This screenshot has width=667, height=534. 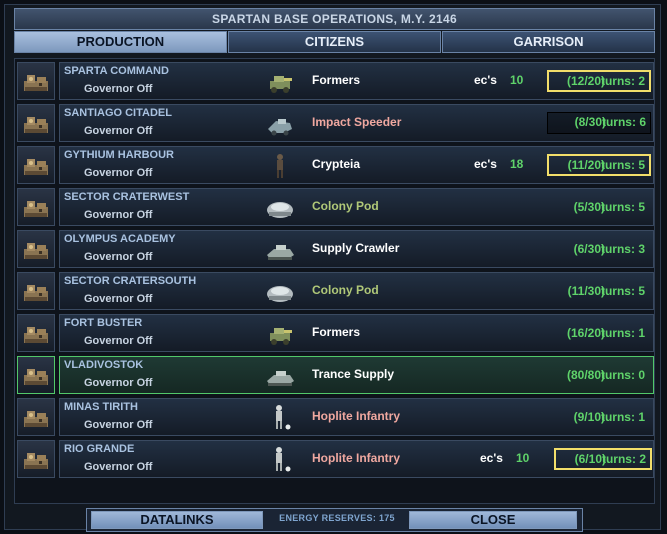 What do you see at coordinates (116, 71) in the screenshot?
I see `base-name: SPARTA COMMAND` at bounding box center [116, 71].